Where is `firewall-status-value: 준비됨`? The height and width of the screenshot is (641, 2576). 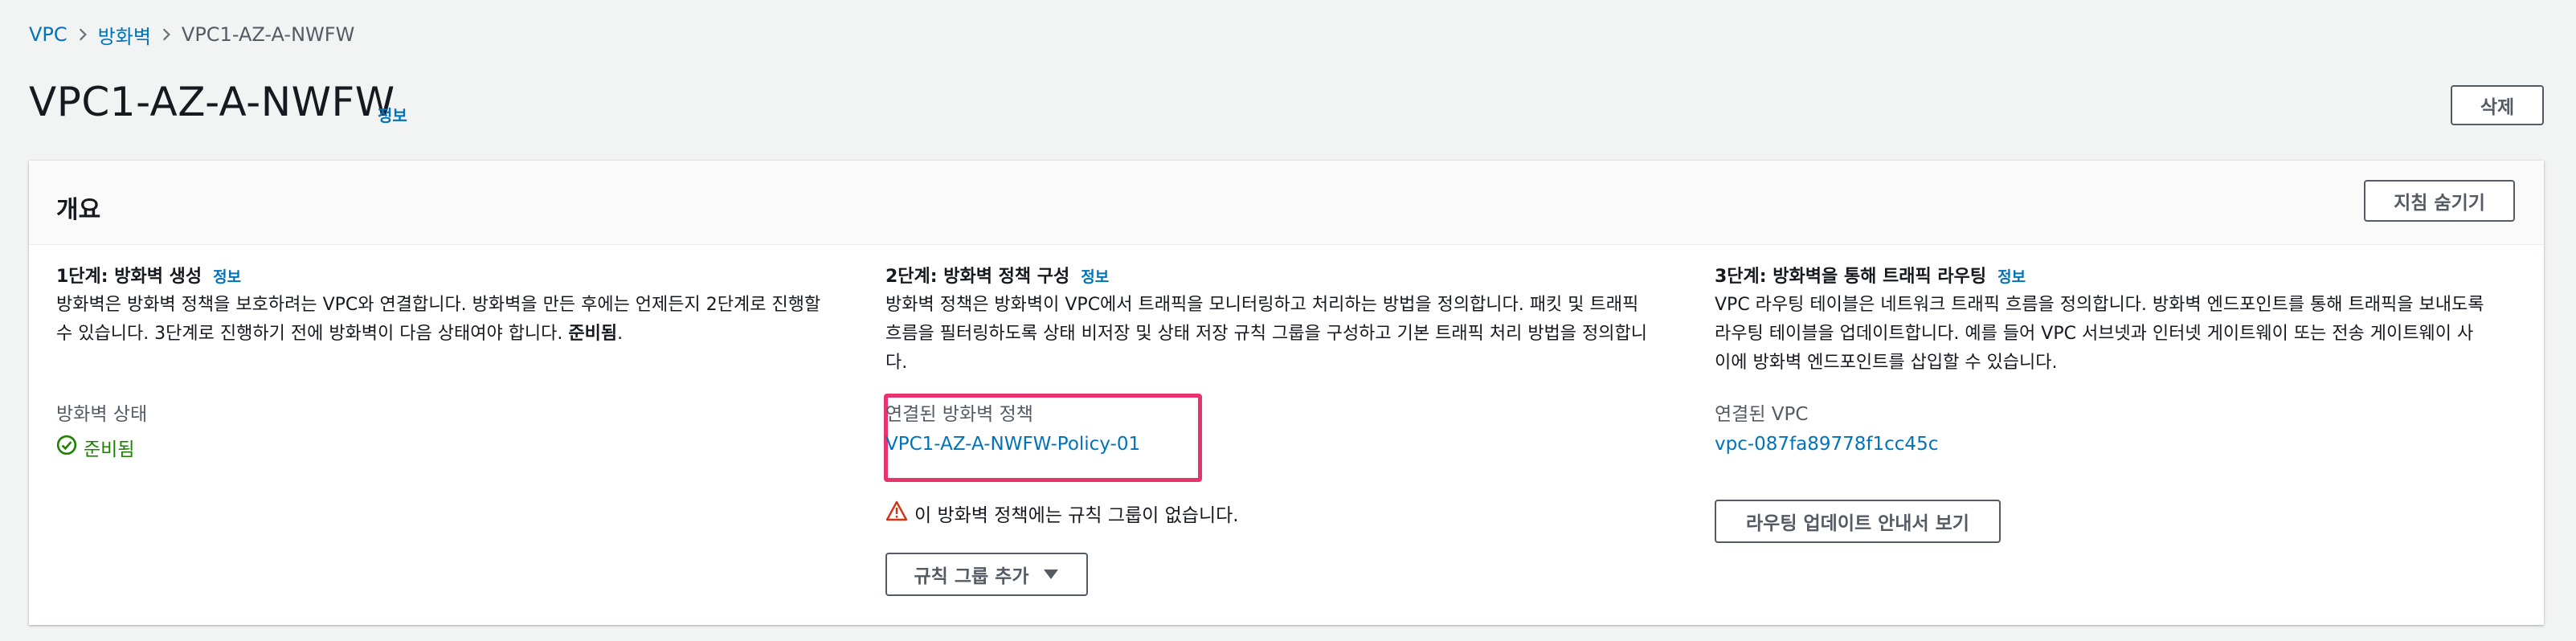 firewall-status-value: 준비됨 is located at coordinates (95, 447).